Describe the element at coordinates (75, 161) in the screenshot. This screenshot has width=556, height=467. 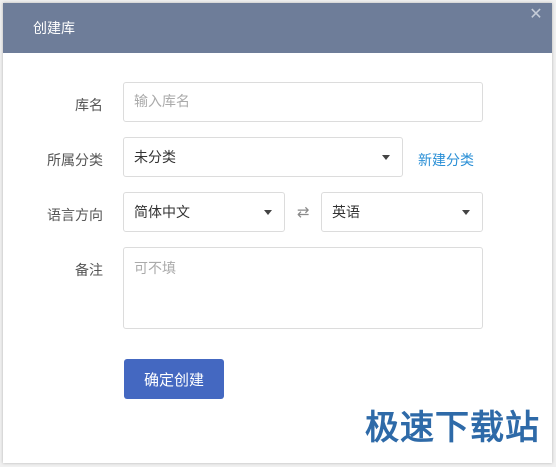
I see `category-label: 所属分类` at that location.